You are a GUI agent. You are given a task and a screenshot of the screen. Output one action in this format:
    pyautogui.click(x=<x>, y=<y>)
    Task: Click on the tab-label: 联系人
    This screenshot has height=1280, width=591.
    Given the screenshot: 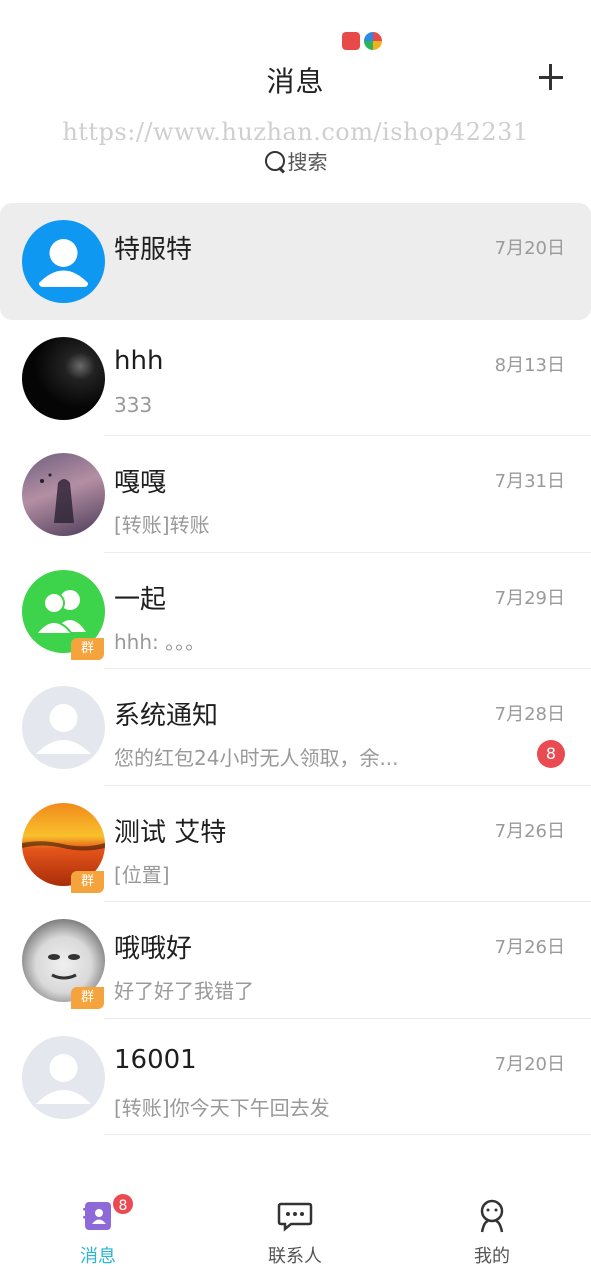 What is the action you would take?
    pyautogui.click(x=295, y=1256)
    